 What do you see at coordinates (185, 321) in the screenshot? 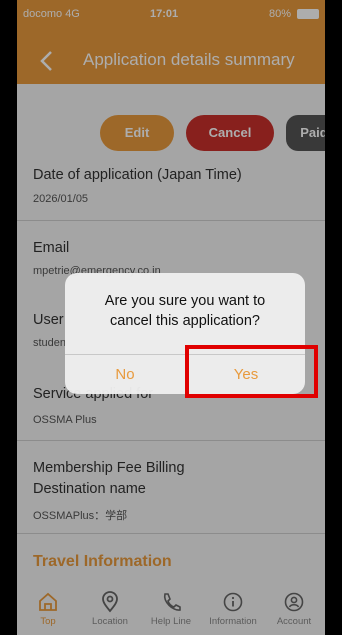
I see `dialog-message-line2: cancel this application?` at bounding box center [185, 321].